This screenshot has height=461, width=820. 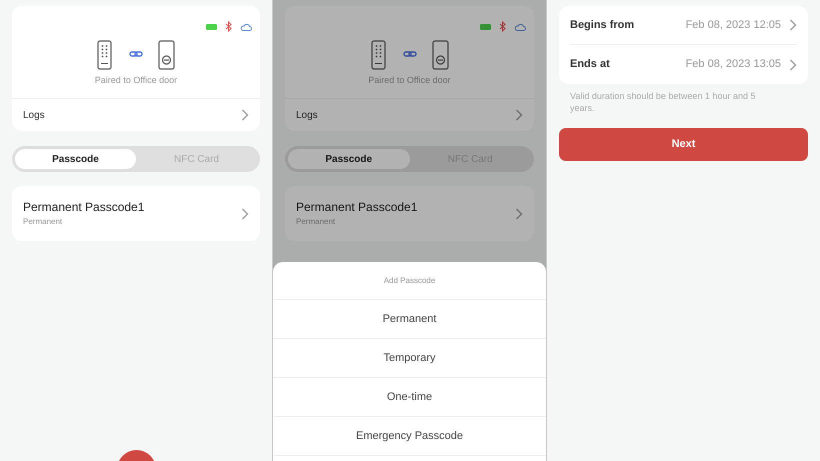 What do you see at coordinates (733, 64) in the screenshot?
I see `time-value: Feb 08, 2023 13:05` at bounding box center [733, 64].